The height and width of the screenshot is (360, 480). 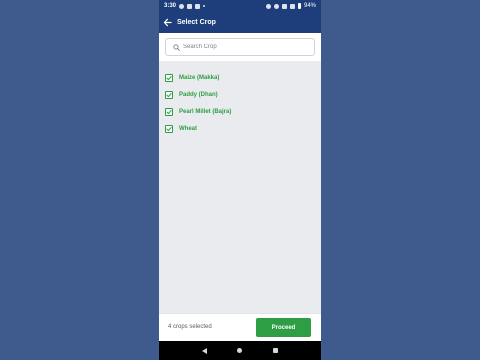 I want to click on wifi-icon, so click(x=292, y=6).